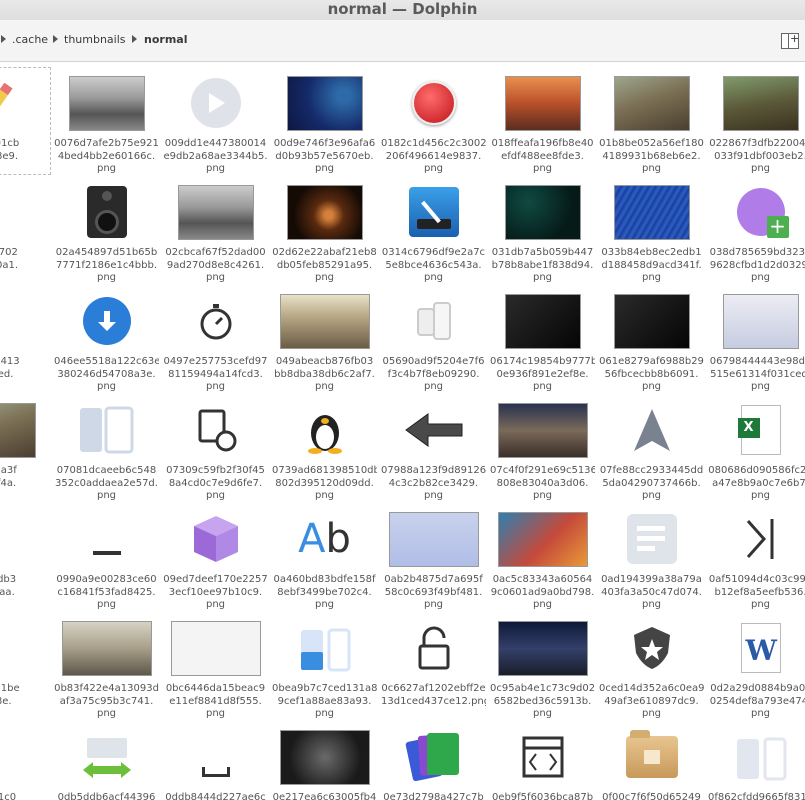 The width and height of the screenshot is (805, 800). Describe the element at coordinates (25, 761) in the screenshot. I see `file-item: db81c0` at that location.